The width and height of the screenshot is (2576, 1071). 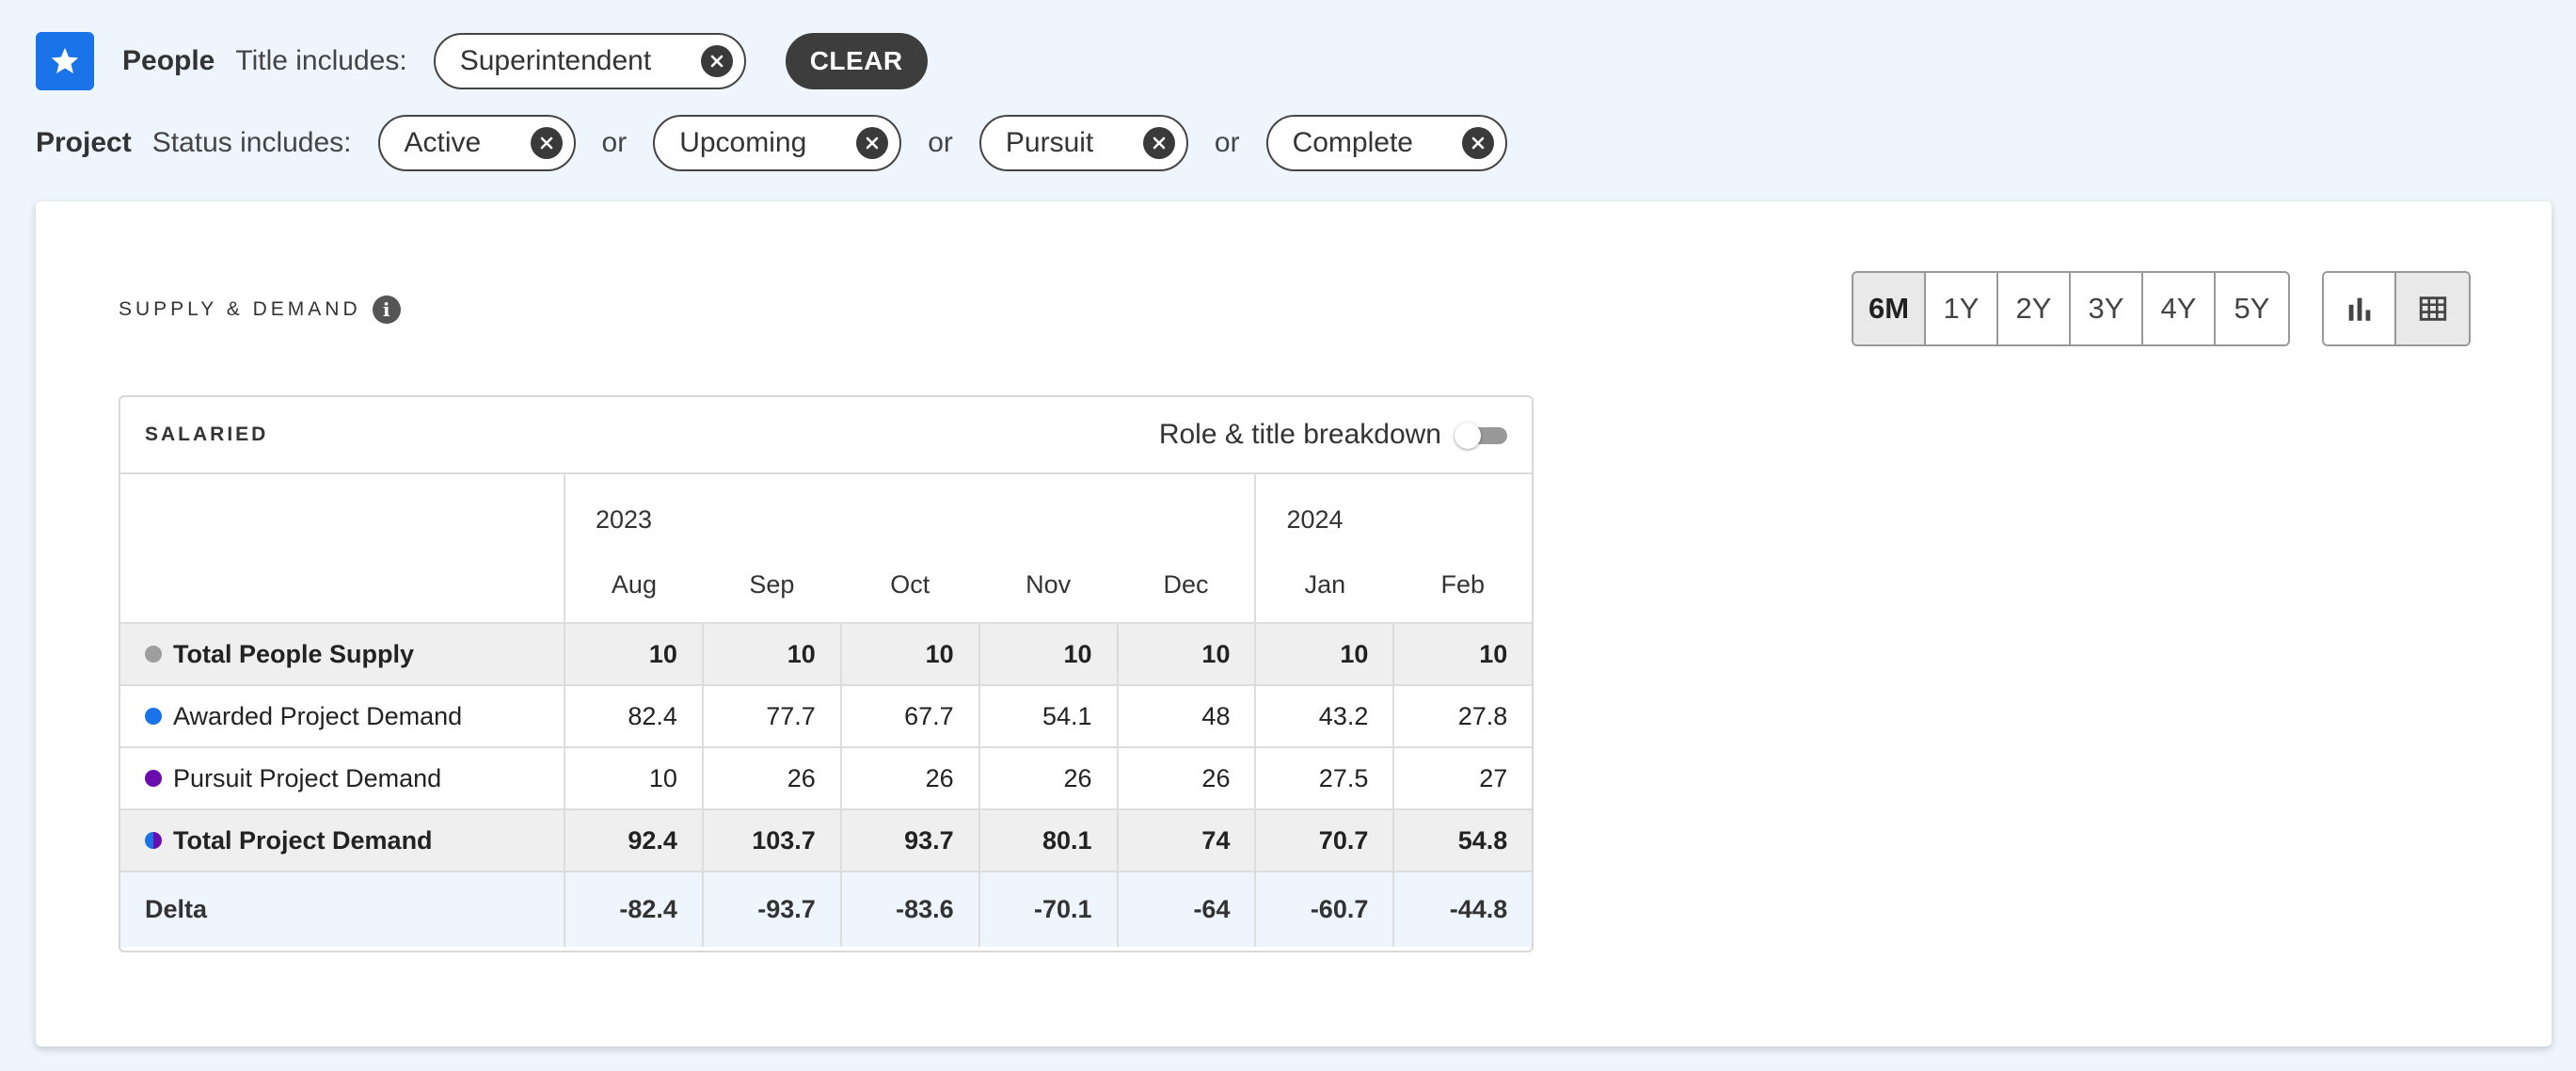 What do you see at coordinates (1962, 309) in the screenshot?
I see `range-1y-button: 1Y` at bounding box center [1962, 309].